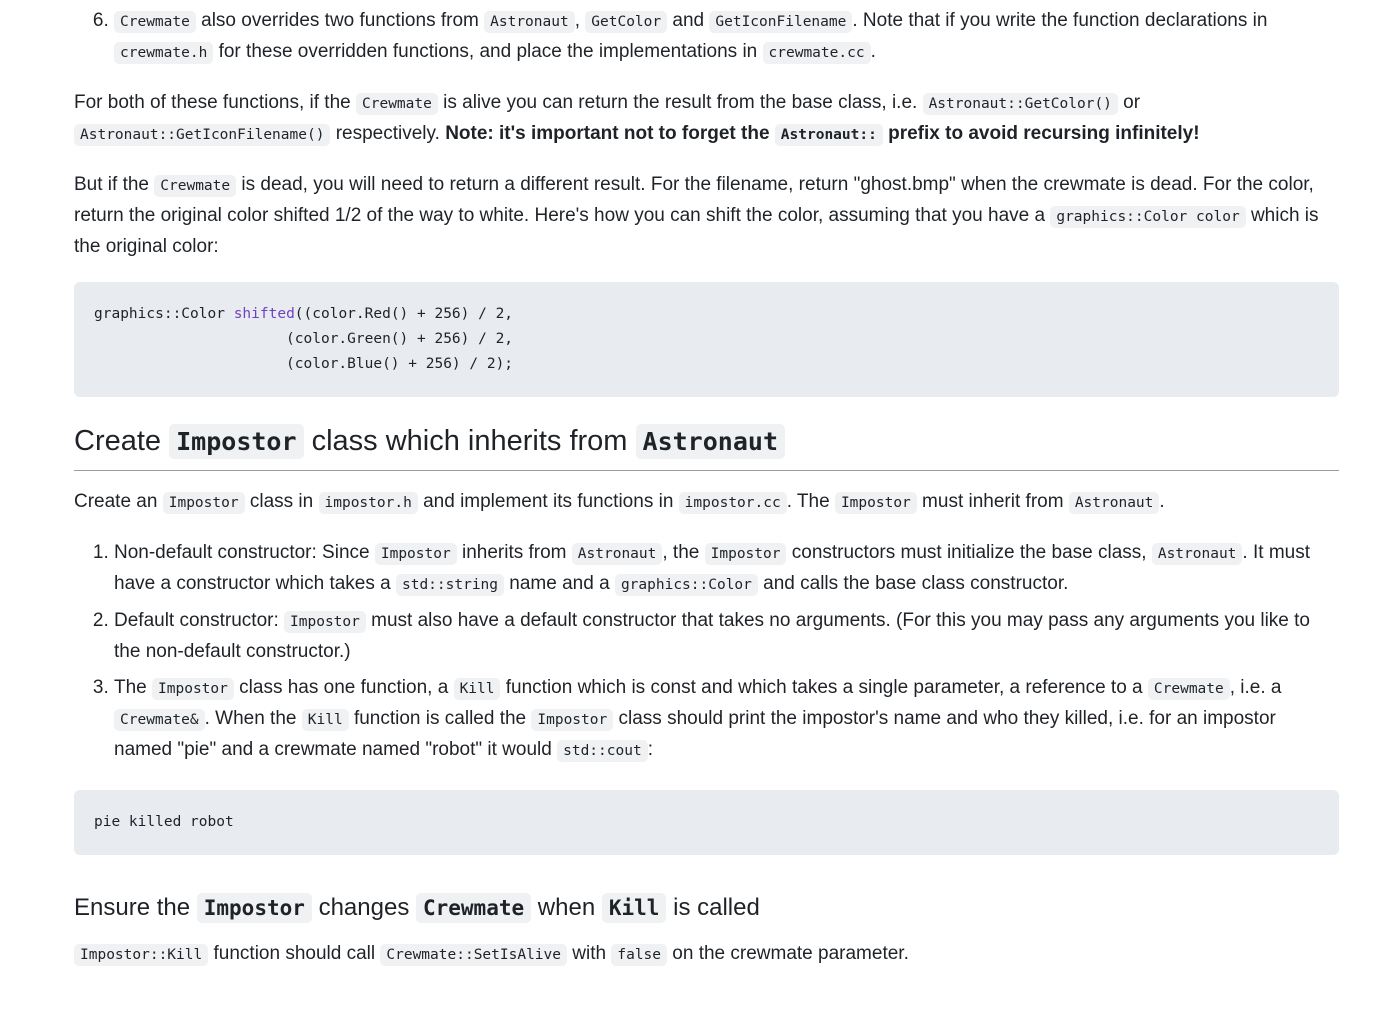 This screenshot has height=1012, width=1396. What do you see at coordinates (388, 133) in the screenshot?
I see `text: respectively.` at bounding box center [388, 133].